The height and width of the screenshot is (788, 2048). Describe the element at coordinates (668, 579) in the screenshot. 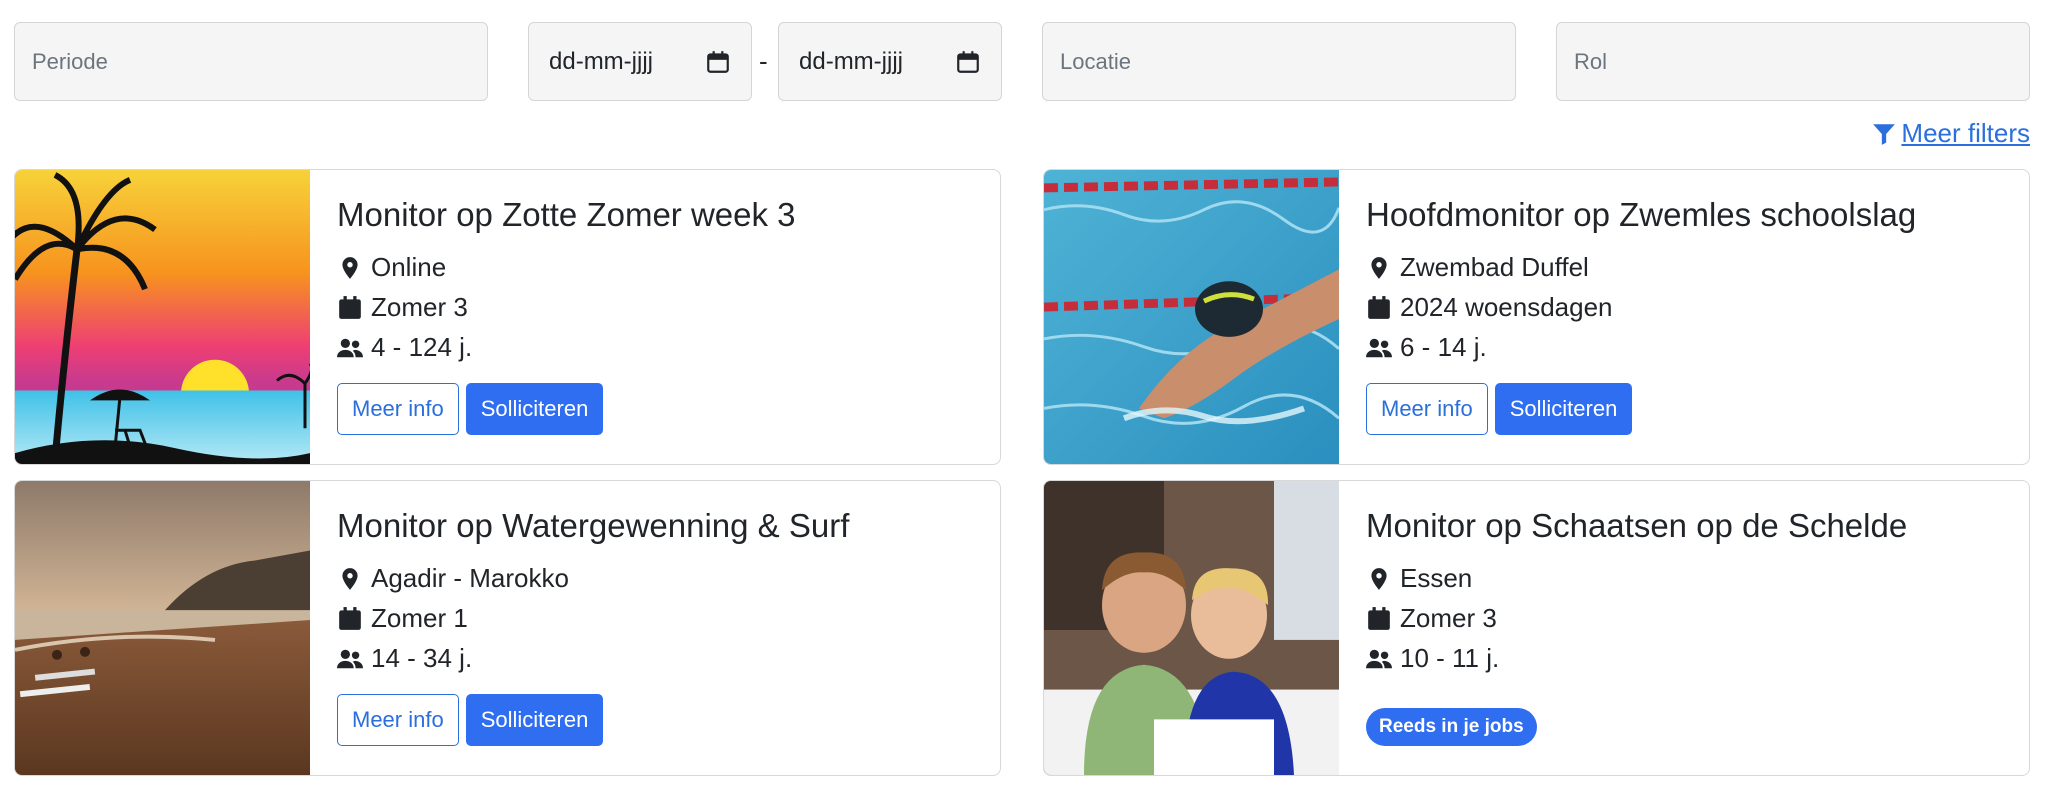

I see `job-location: Agadir - Marokko` at that location.